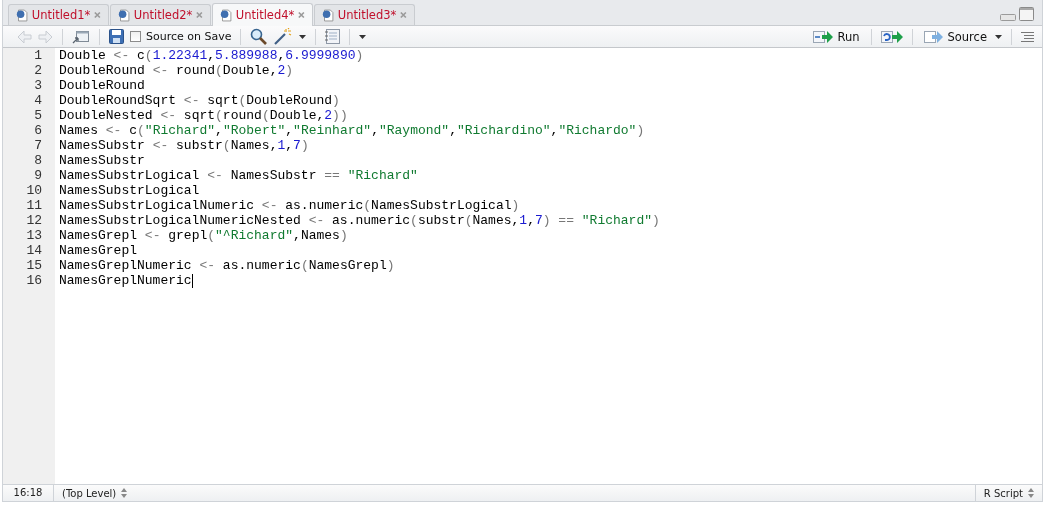  I want to click on save-icon, so click(116, 36).